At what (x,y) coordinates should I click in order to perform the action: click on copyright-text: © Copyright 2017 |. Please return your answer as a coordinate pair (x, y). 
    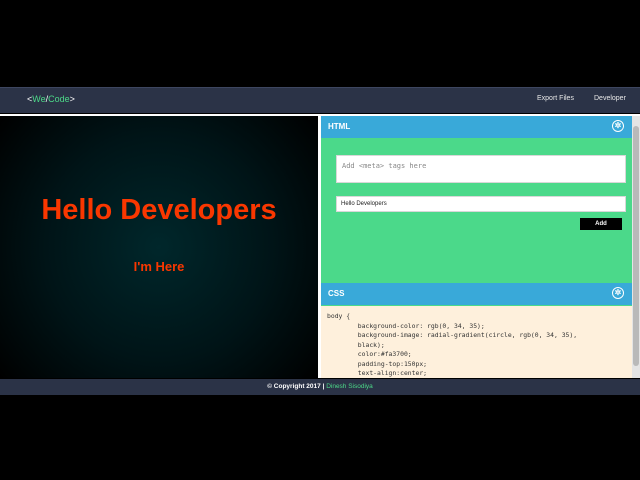
    Looking at the image, I should click on (297, 386).